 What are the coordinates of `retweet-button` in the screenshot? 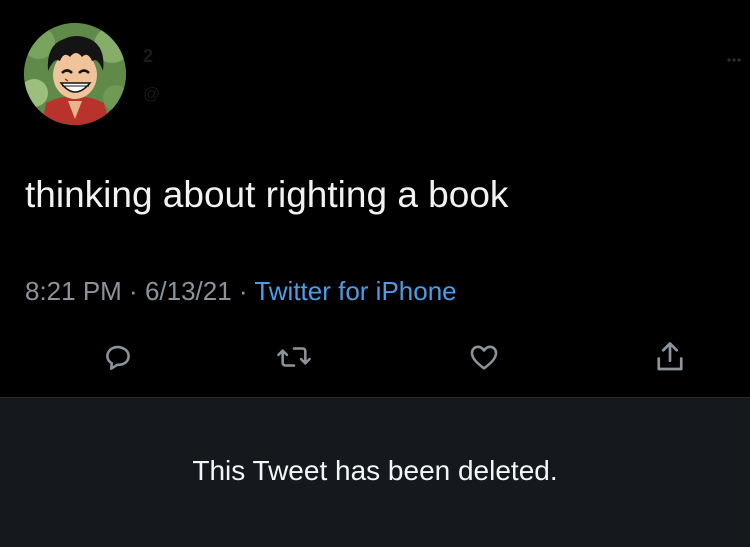 It's located at (294, 357).